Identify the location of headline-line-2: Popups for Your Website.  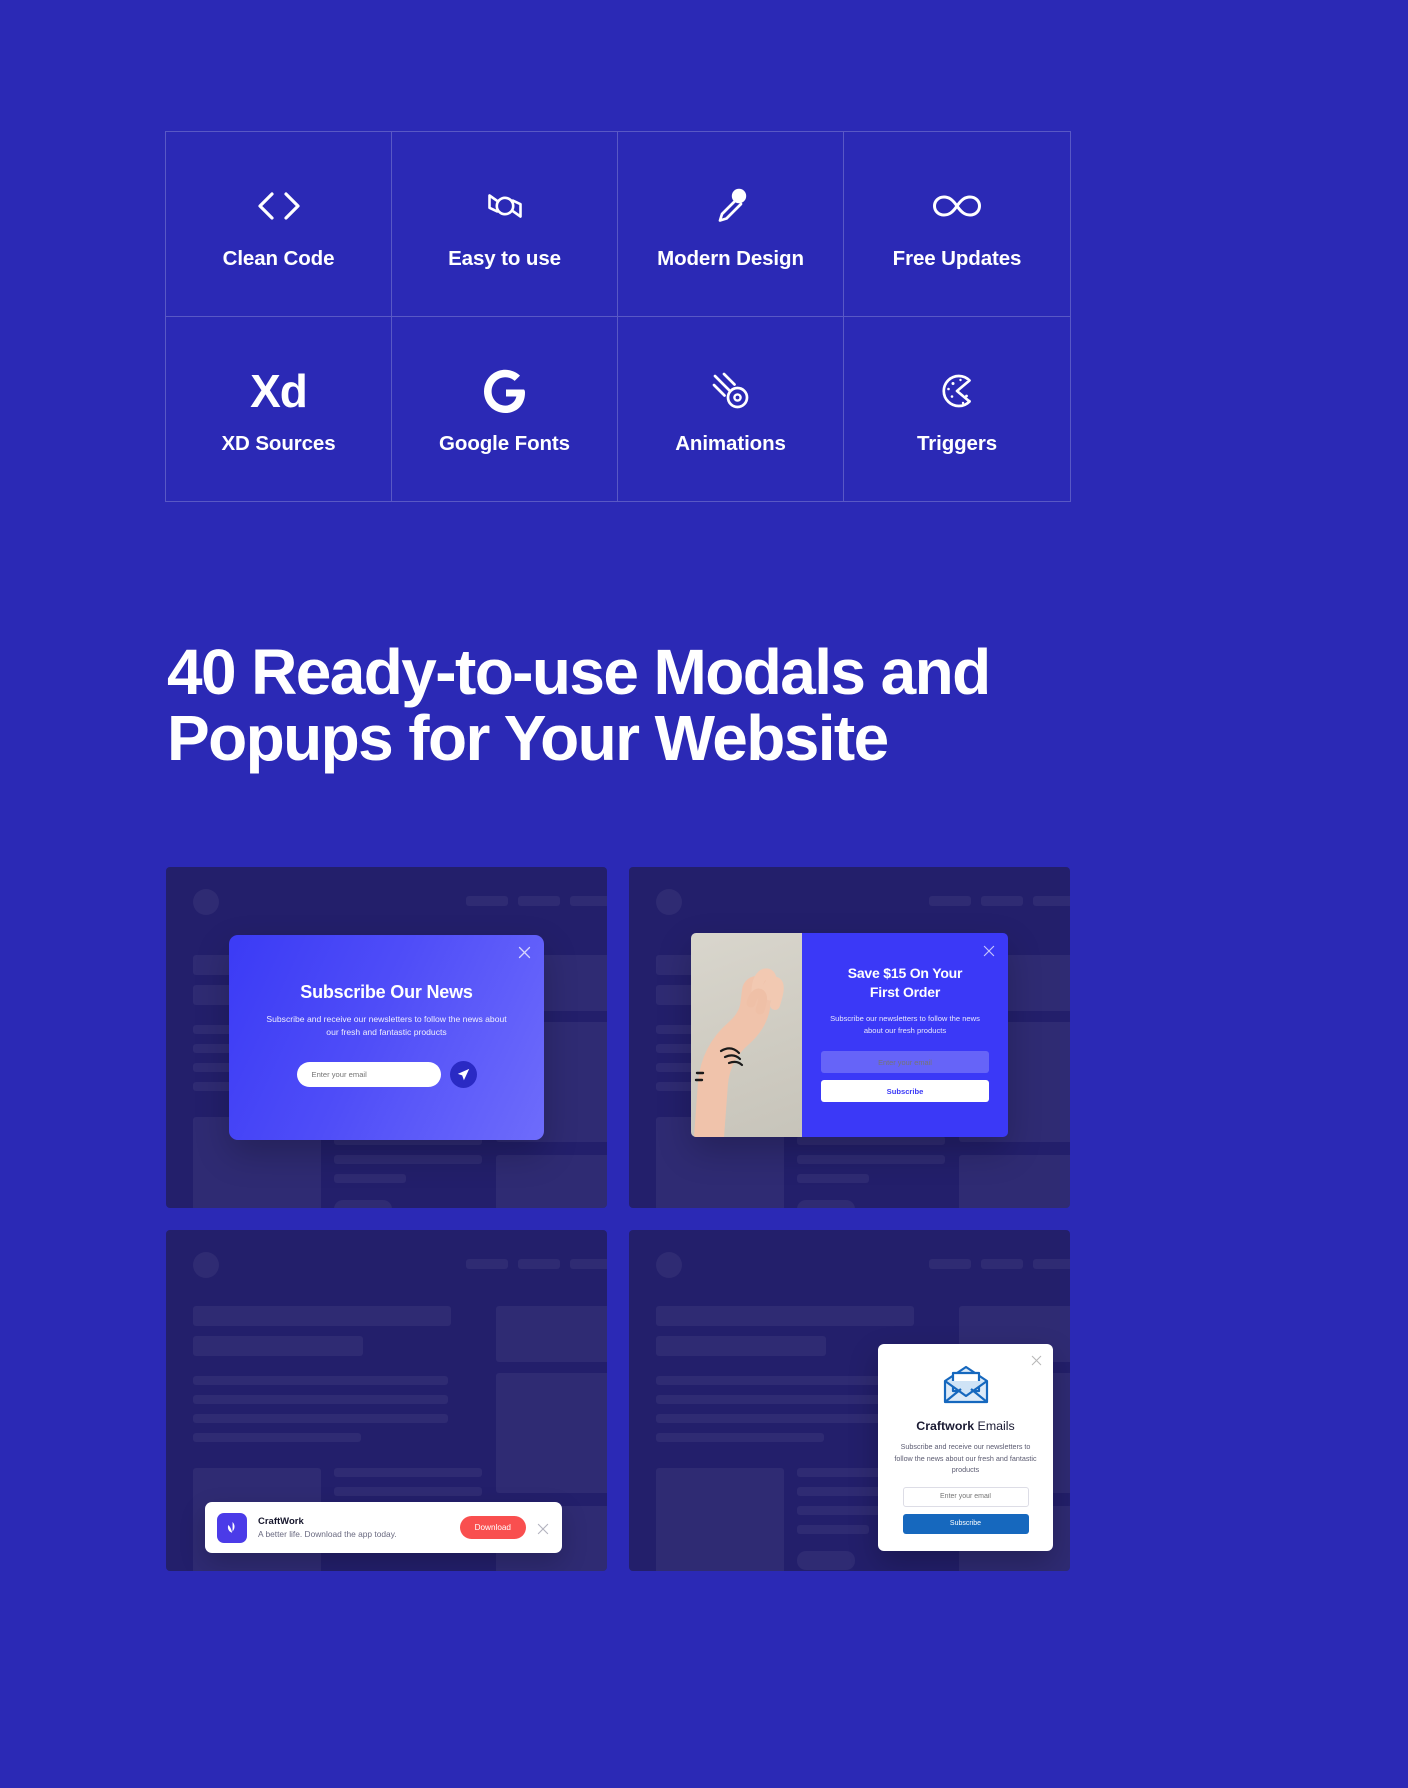
(528, 737).